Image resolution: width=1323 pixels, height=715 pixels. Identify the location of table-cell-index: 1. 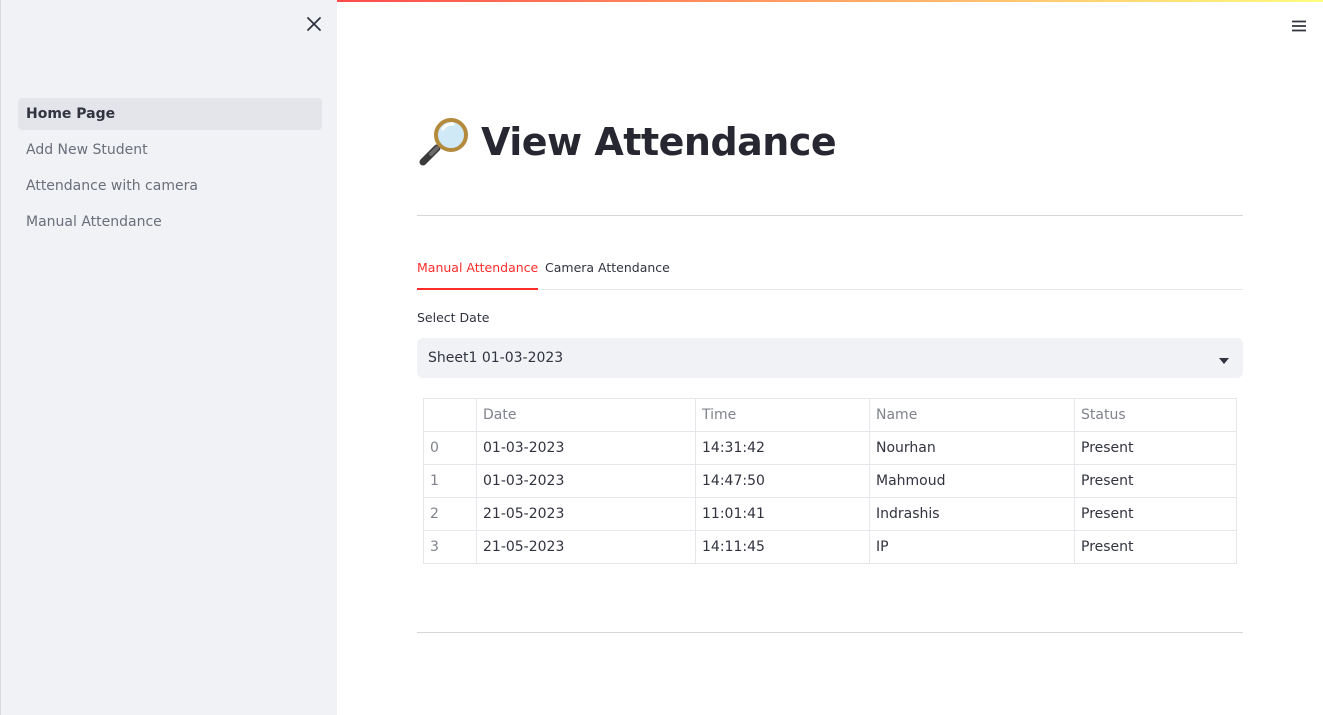
(450, 481).